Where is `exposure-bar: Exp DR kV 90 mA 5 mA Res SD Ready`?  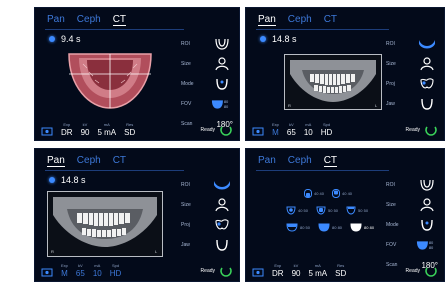
exposure-bar: Exp DR kV 90 mA 5 mA Res SD Ready is located at coordinates (345, 269).